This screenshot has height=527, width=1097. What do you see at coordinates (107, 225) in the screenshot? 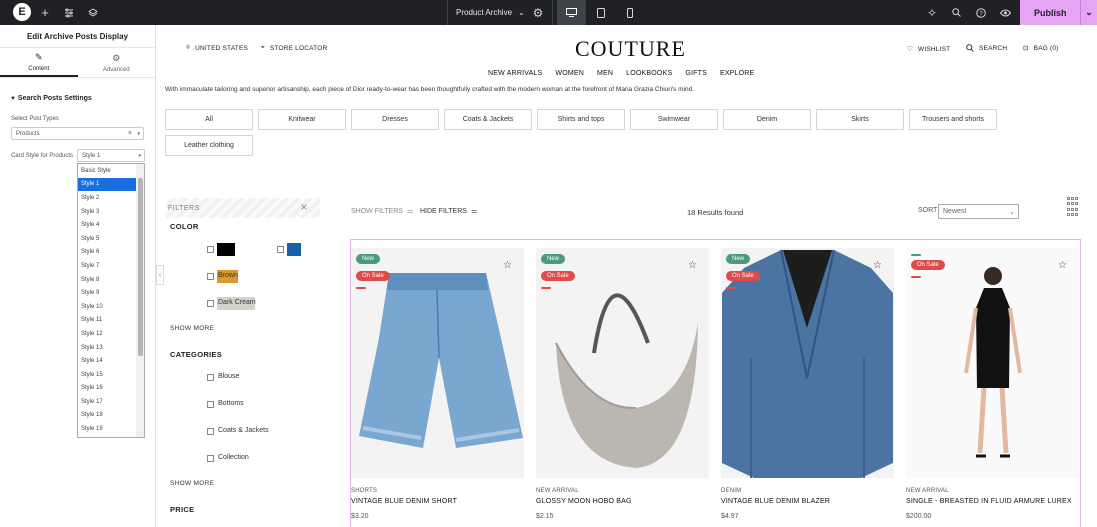
I see `dropdown-option: Style 4` at bounding box center [107, 225].